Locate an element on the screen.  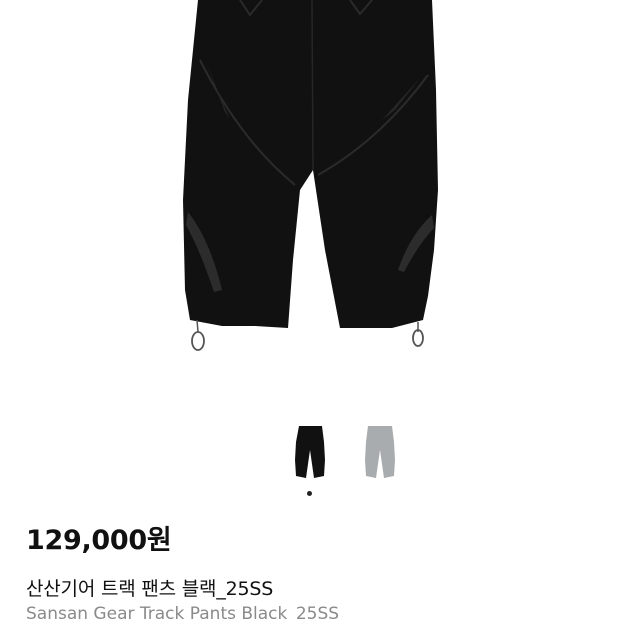
product-title-english: Sansan Gear Track Pants Black_25SS is located at coordinates (183, 612).